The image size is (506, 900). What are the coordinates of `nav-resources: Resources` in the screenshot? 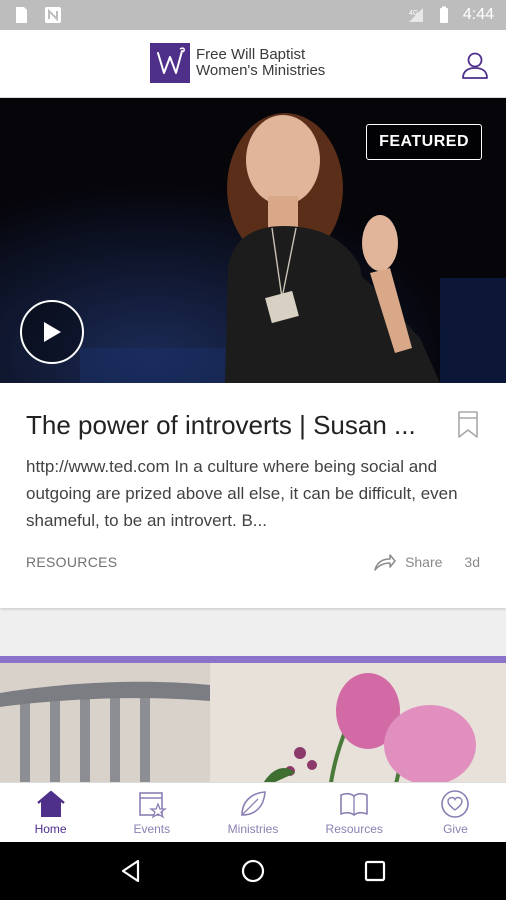 It's located at (354, 812).